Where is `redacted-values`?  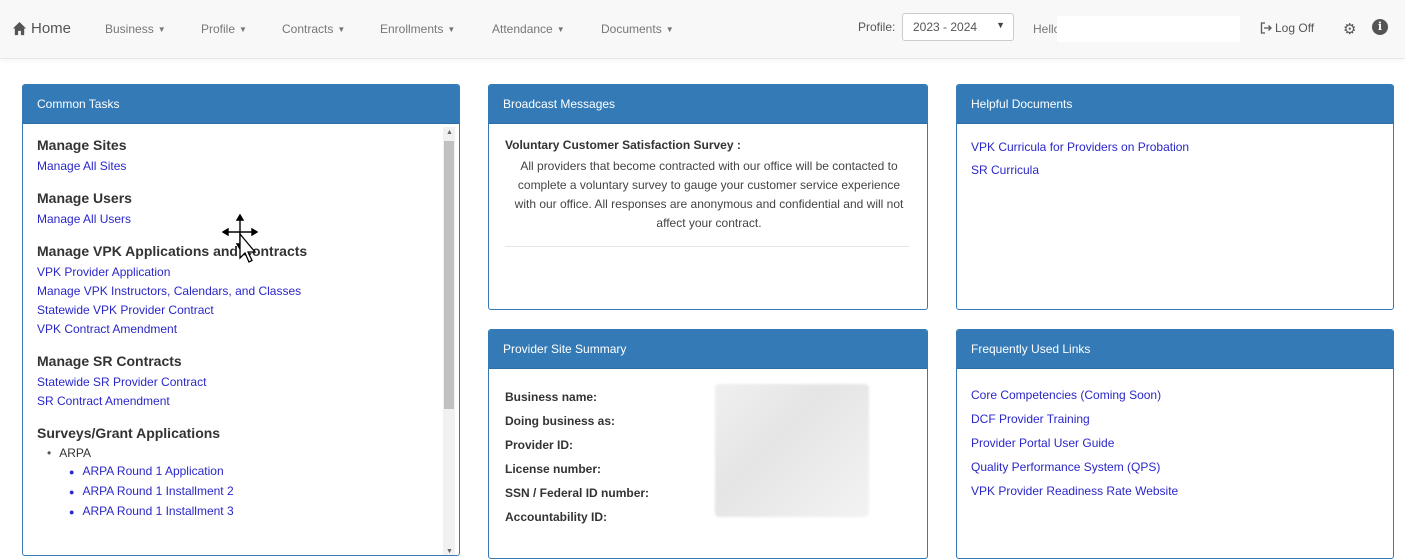
redacted-values is located at coordinates (792, 450).